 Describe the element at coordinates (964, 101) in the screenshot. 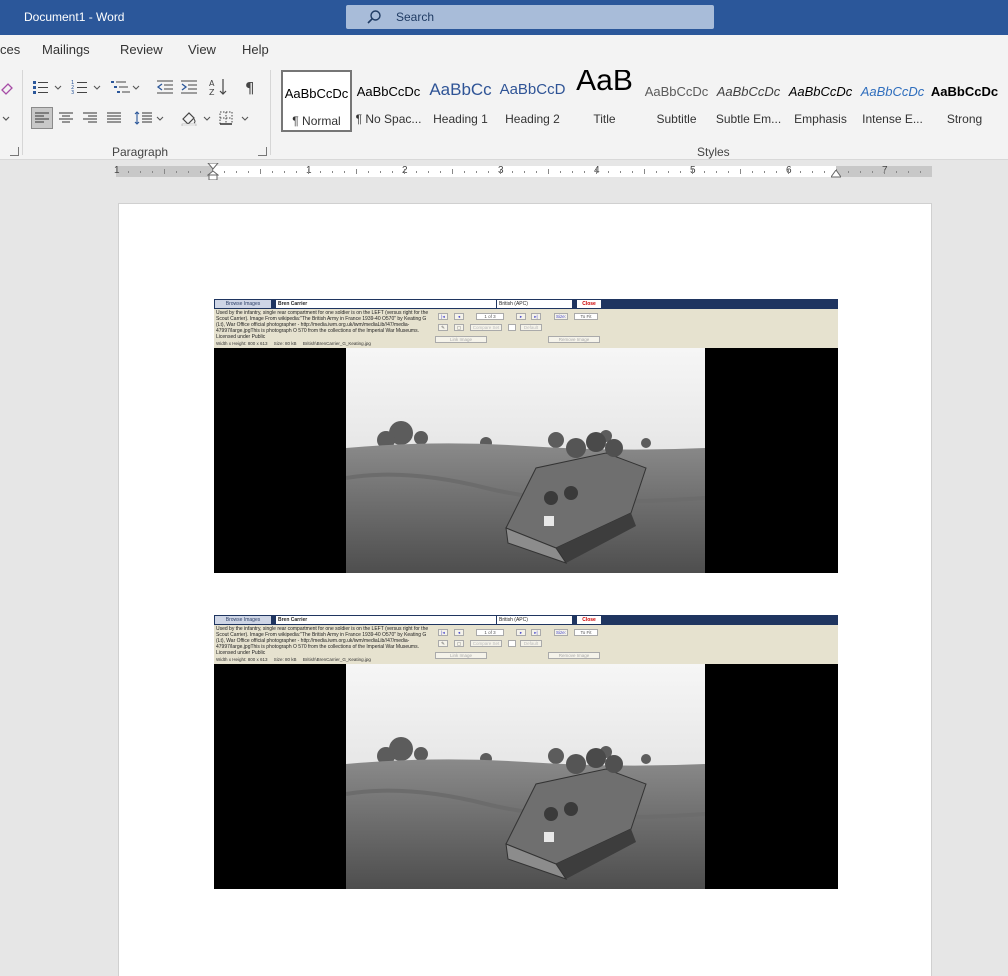

I see `style-strong: AaBbCcDc Strong` at that location.